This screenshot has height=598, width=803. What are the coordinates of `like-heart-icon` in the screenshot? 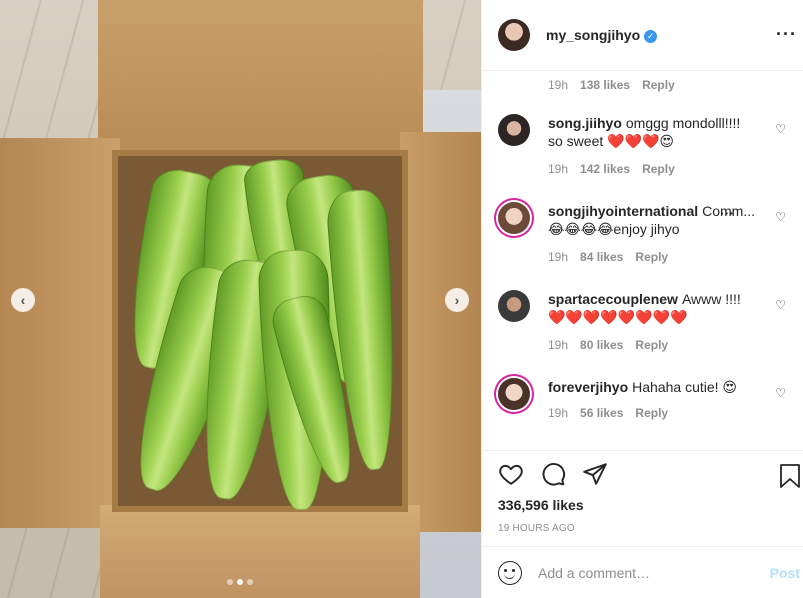 It's located at (511, 474).